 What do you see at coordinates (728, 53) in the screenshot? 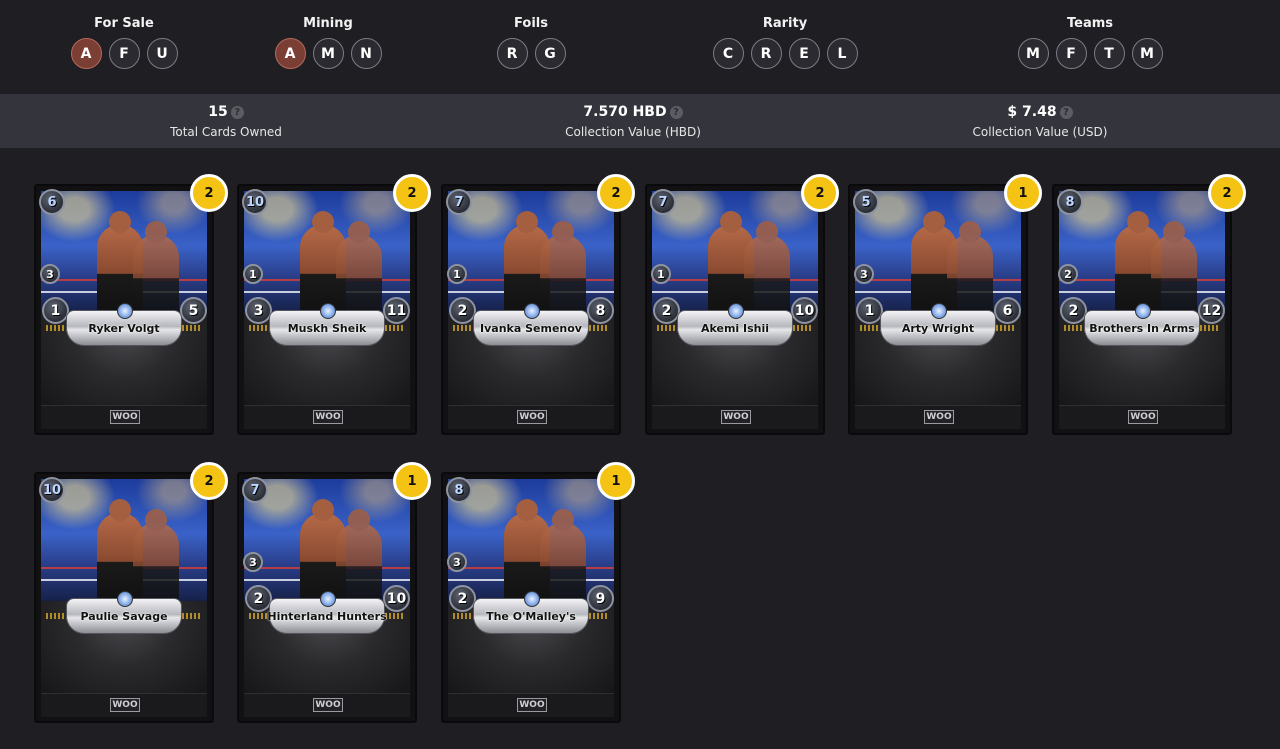
I see `filter-rarity-common: C` at bounding box center [728, 53].